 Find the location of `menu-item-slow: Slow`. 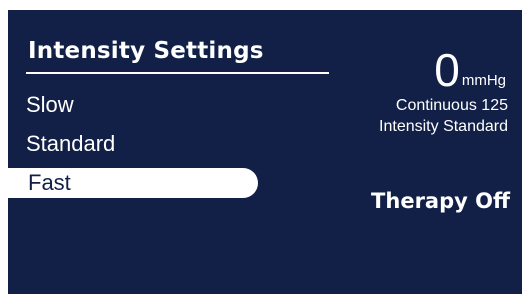

menu-item-slow: Slow is located at coordinates (50, 105).